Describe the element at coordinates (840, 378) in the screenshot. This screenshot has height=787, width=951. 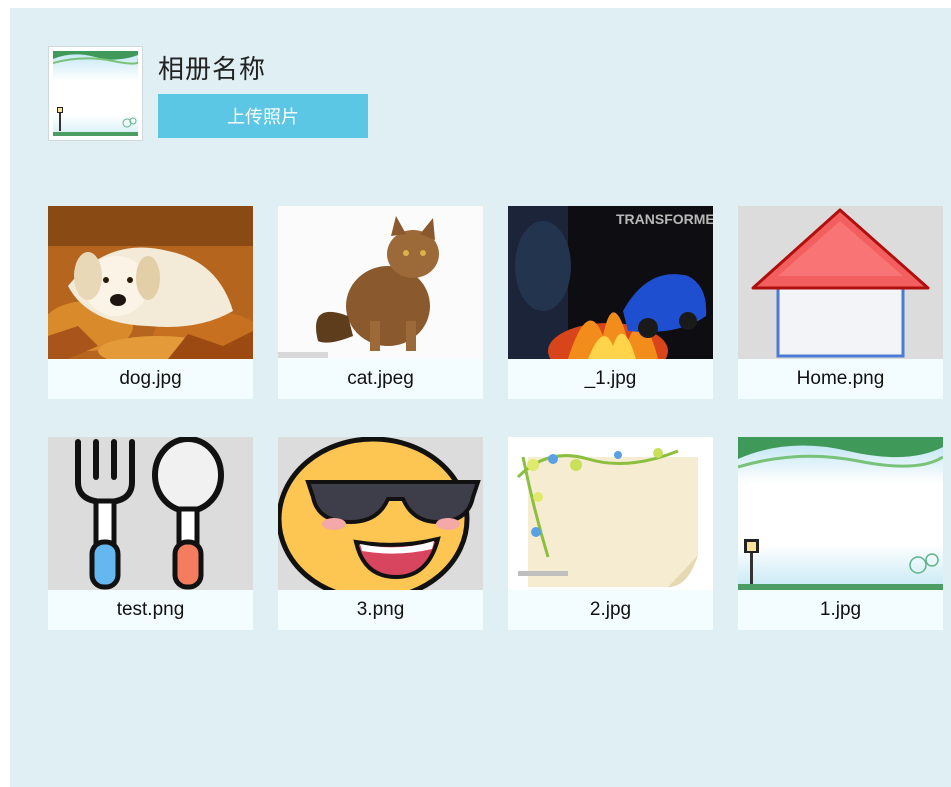
I see `photo-filename: Home.png` at that location.